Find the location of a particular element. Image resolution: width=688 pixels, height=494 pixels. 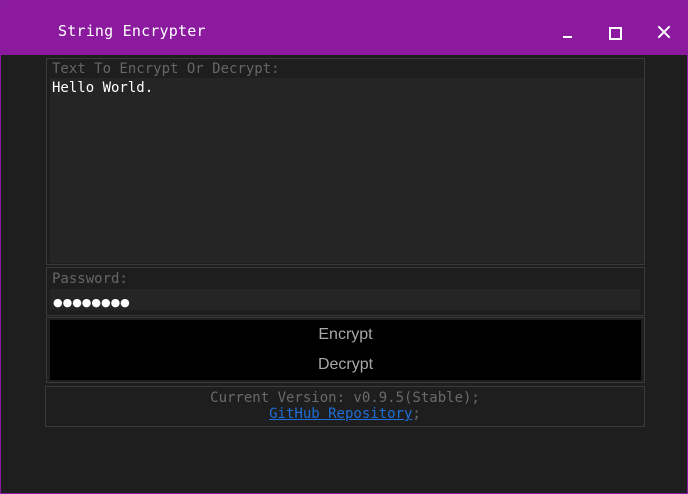

password-panel: Password: ●●●●●●●● is located at coordinates (345, 291).